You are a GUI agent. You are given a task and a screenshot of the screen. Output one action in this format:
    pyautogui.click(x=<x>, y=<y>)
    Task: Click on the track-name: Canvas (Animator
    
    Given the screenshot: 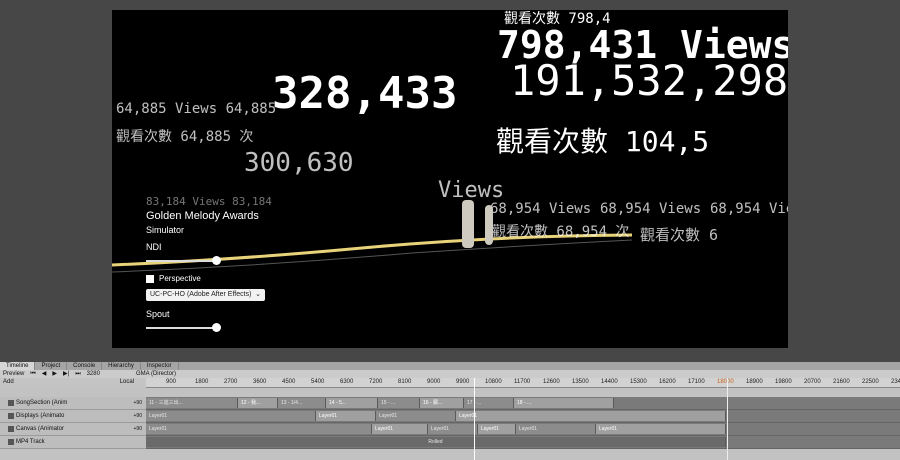 What is the action you would take?
    pyautogui.click(x=40, y=429)
    